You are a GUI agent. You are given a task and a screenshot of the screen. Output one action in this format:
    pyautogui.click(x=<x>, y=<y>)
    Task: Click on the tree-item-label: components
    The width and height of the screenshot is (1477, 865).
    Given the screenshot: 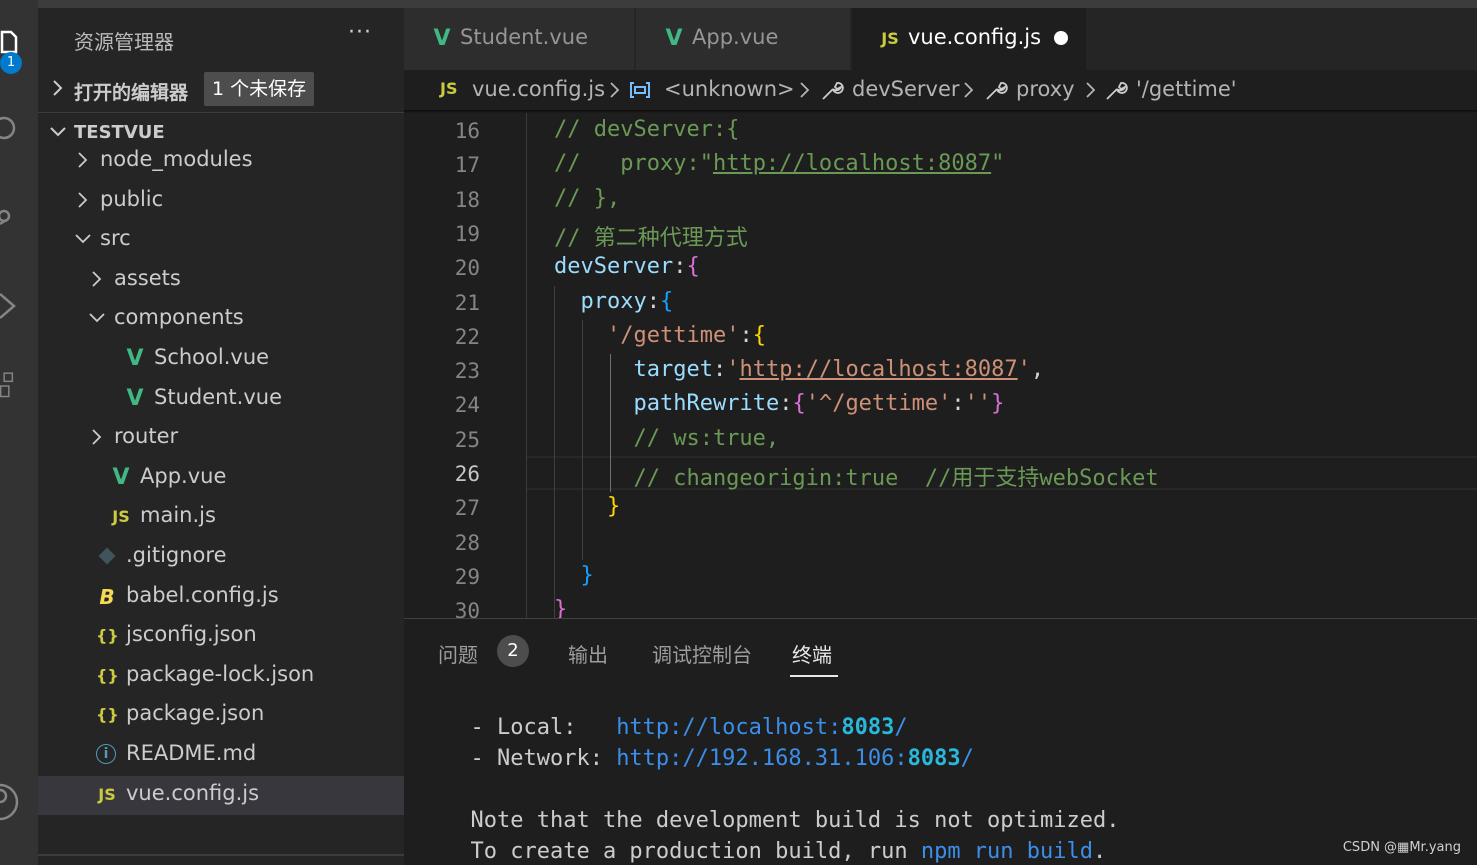 What is the action you would take?
    pyautogui.click(x=179, y=317)
    